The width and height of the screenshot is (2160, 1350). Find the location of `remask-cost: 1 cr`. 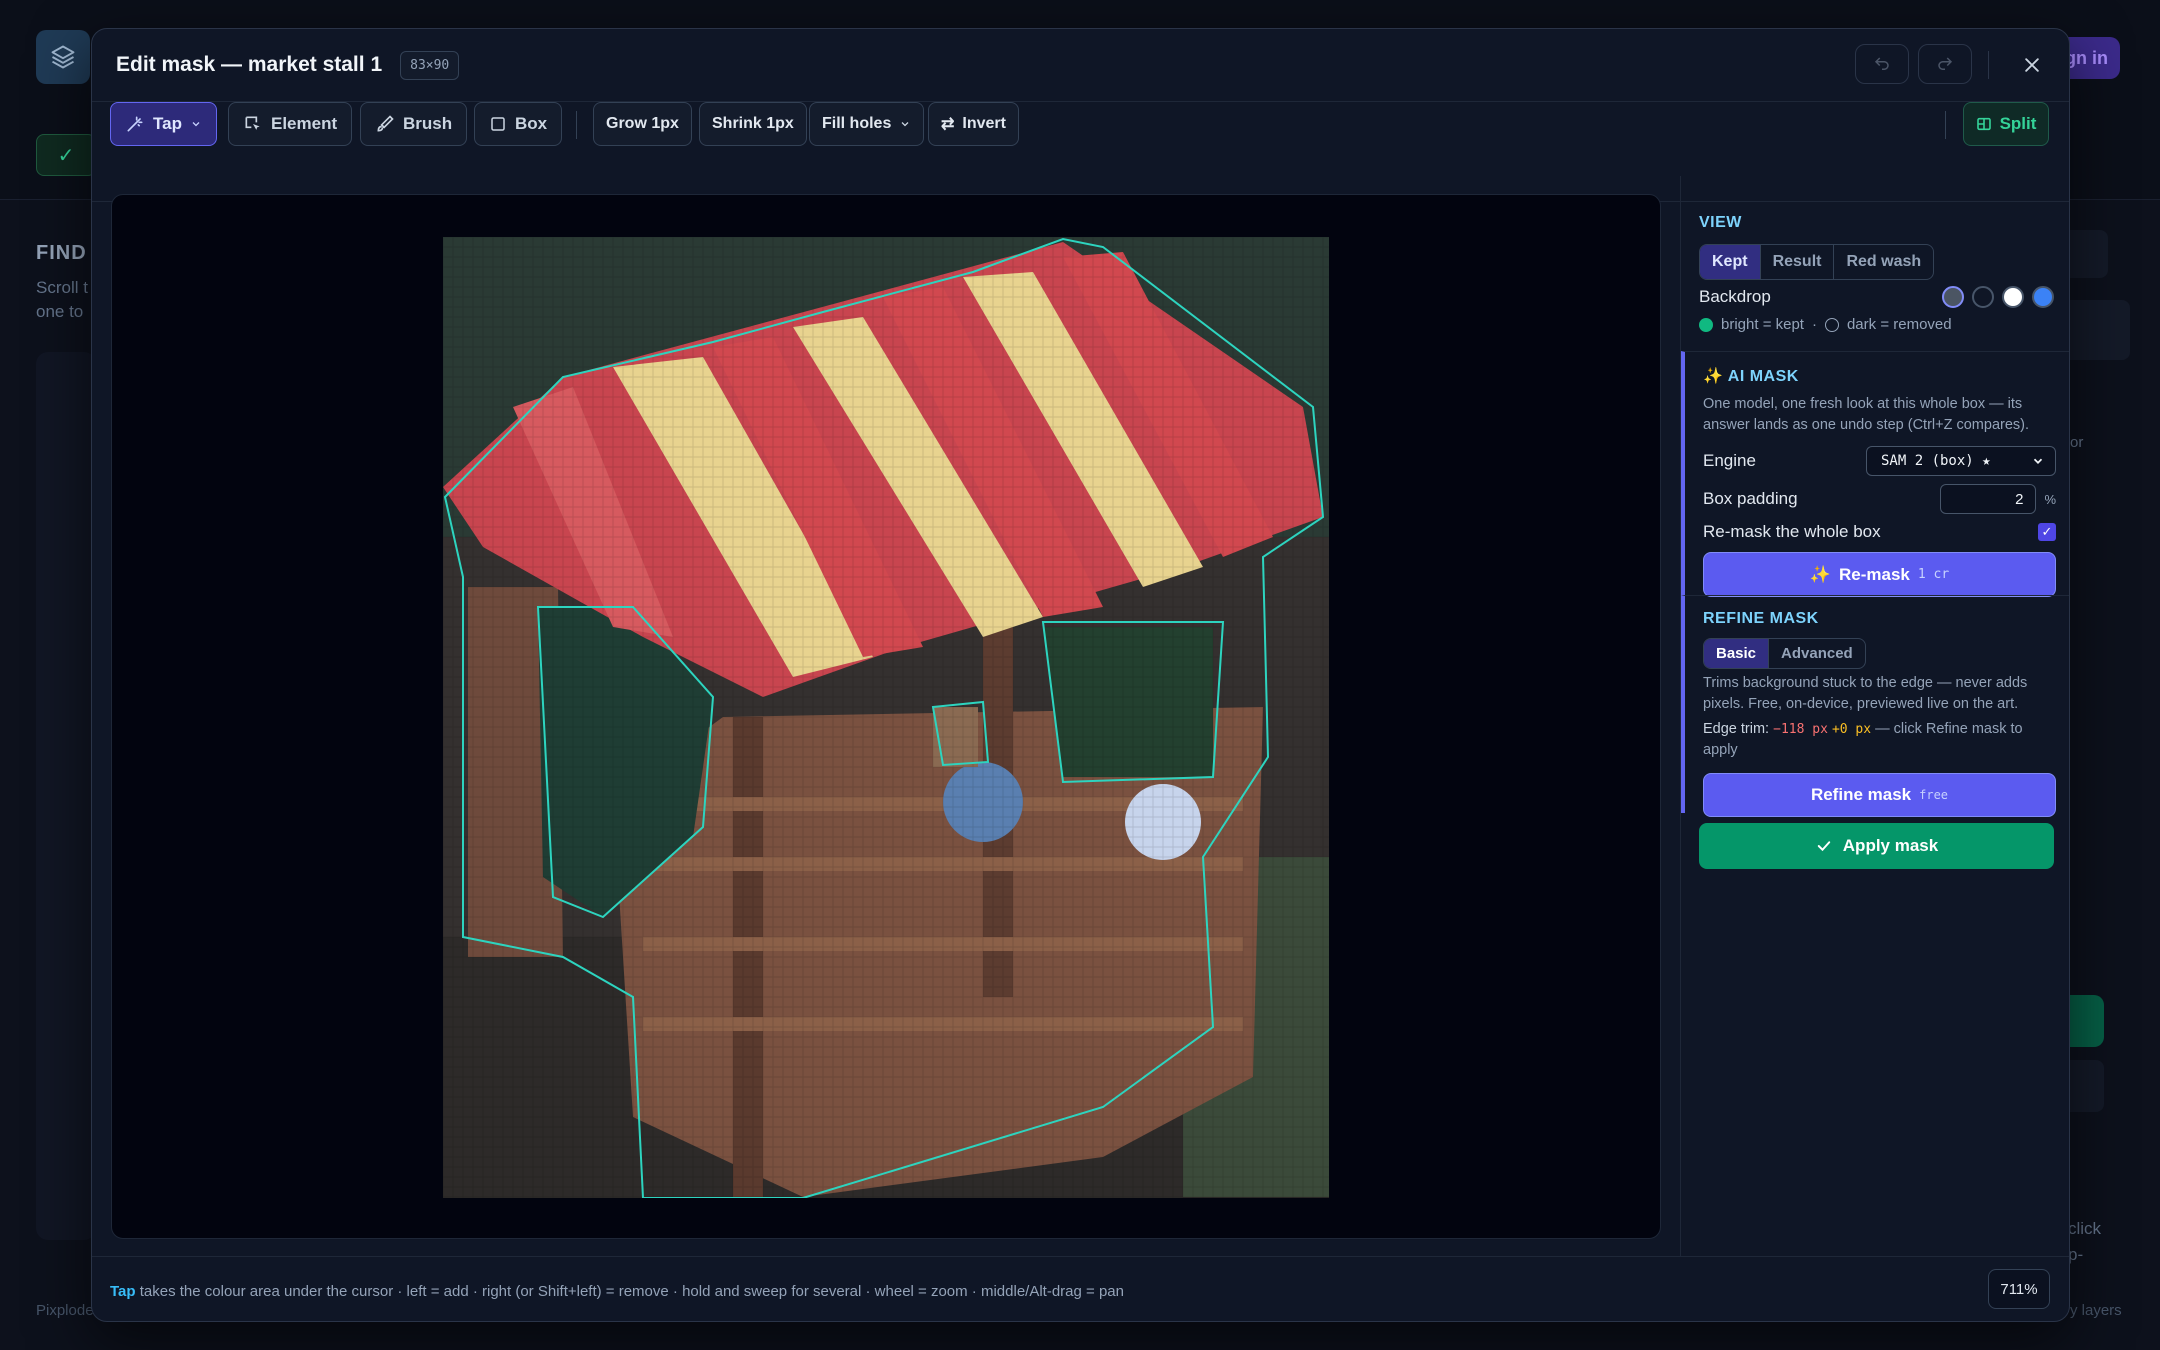

remask-cost: 1 cr is located at coordinates (1933, 574).